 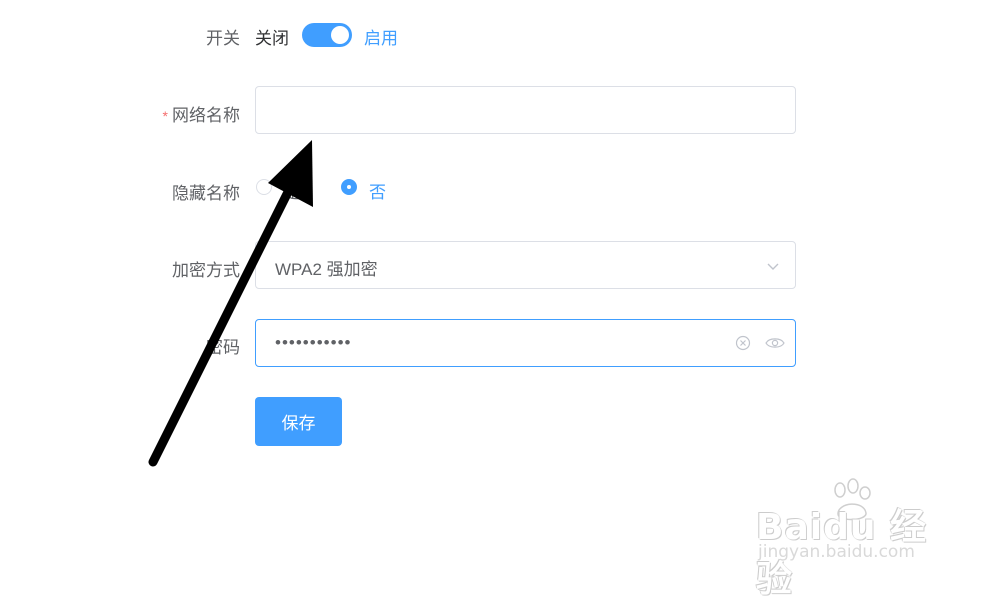 I want to click on watermark-logo-text: Baidu 经验, so click(x=842, y=553).